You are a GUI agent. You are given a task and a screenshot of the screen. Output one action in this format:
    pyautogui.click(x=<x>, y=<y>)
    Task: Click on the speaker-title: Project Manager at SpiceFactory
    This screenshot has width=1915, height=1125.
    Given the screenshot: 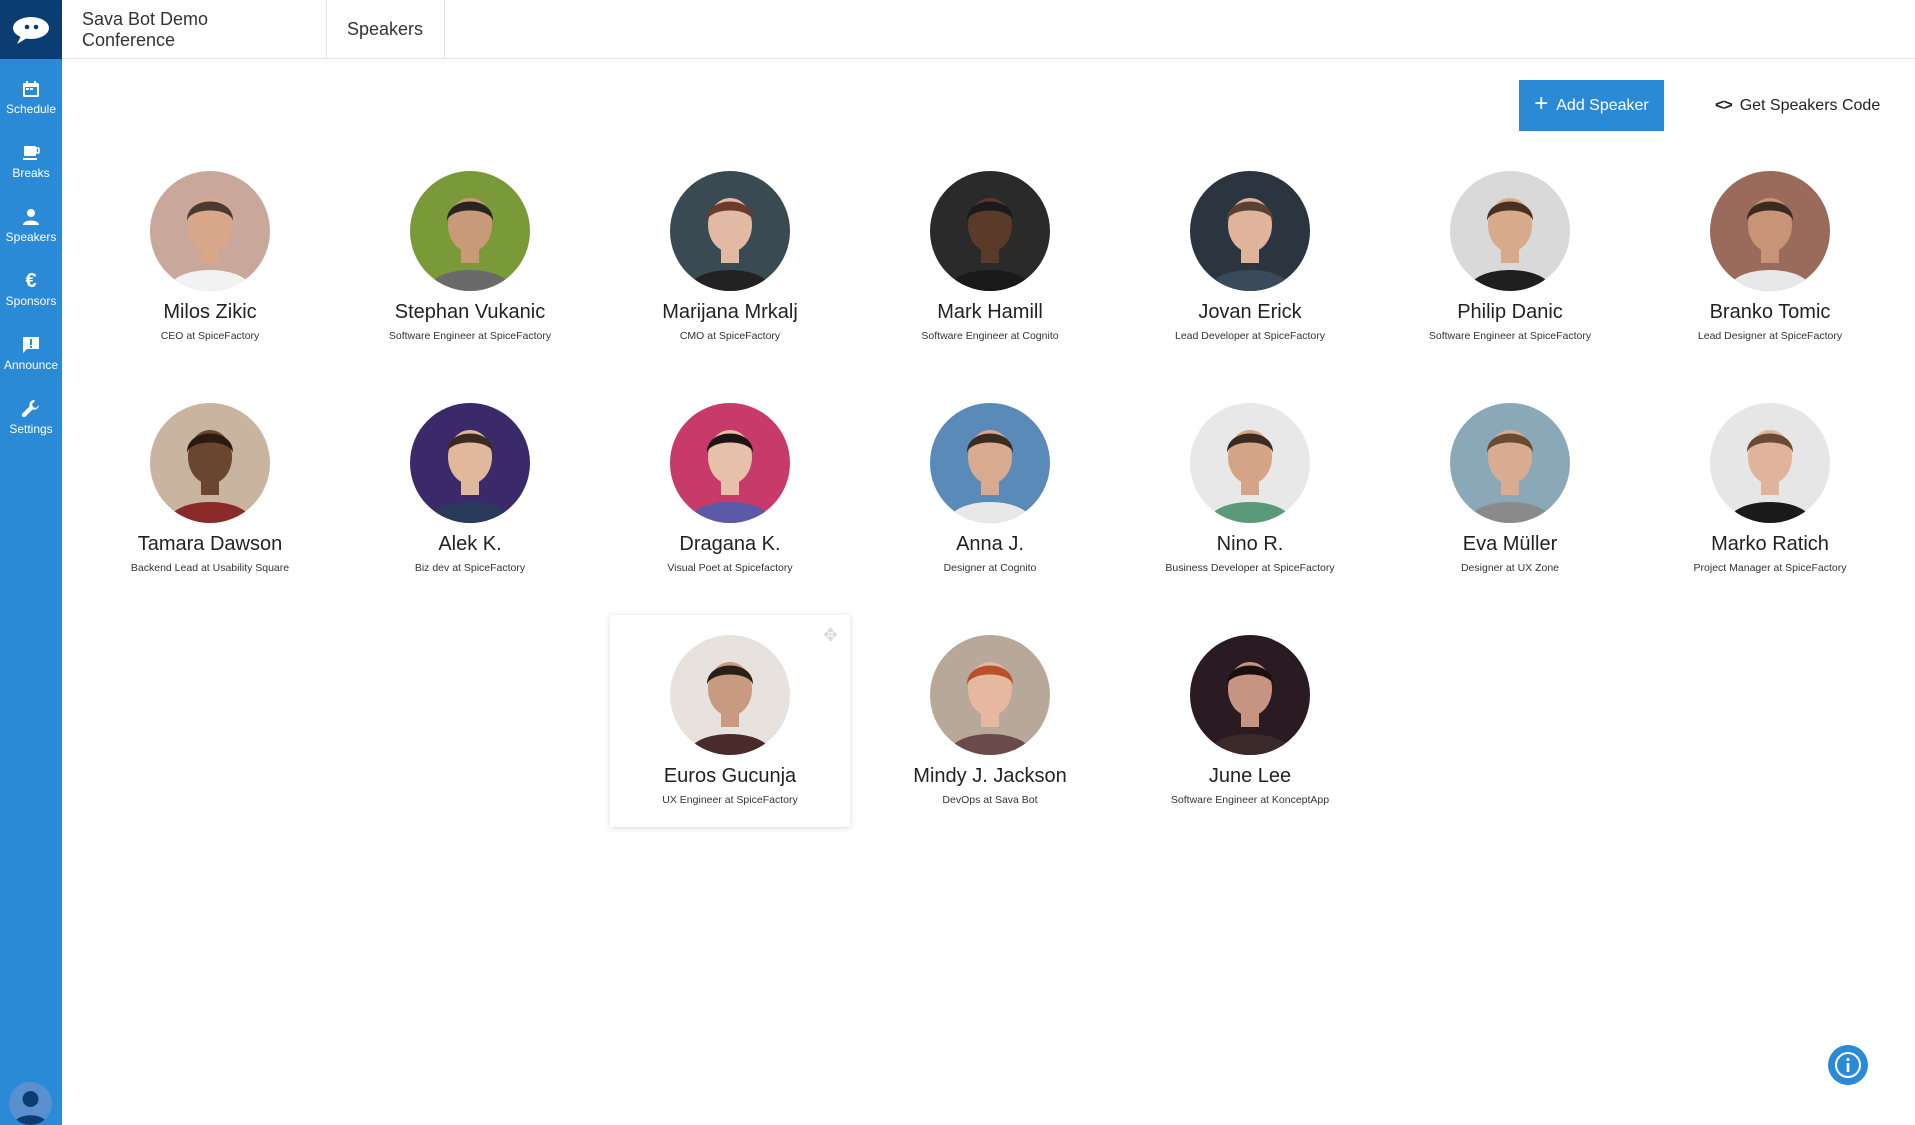 What is the action you would take?
    pyautogui.click(x=1770, y=568)
    